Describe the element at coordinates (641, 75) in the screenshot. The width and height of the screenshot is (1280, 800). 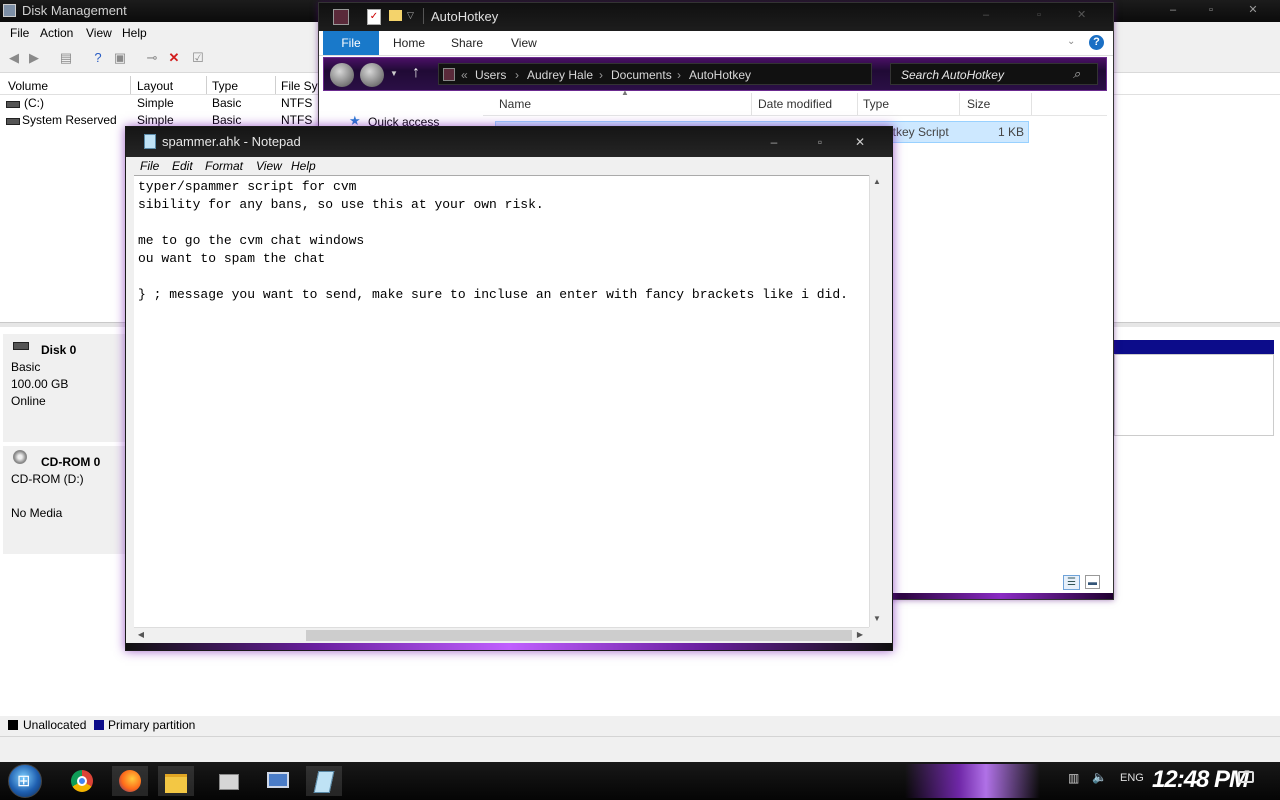
I see `breadcrumb-documents: Documents` at that location.